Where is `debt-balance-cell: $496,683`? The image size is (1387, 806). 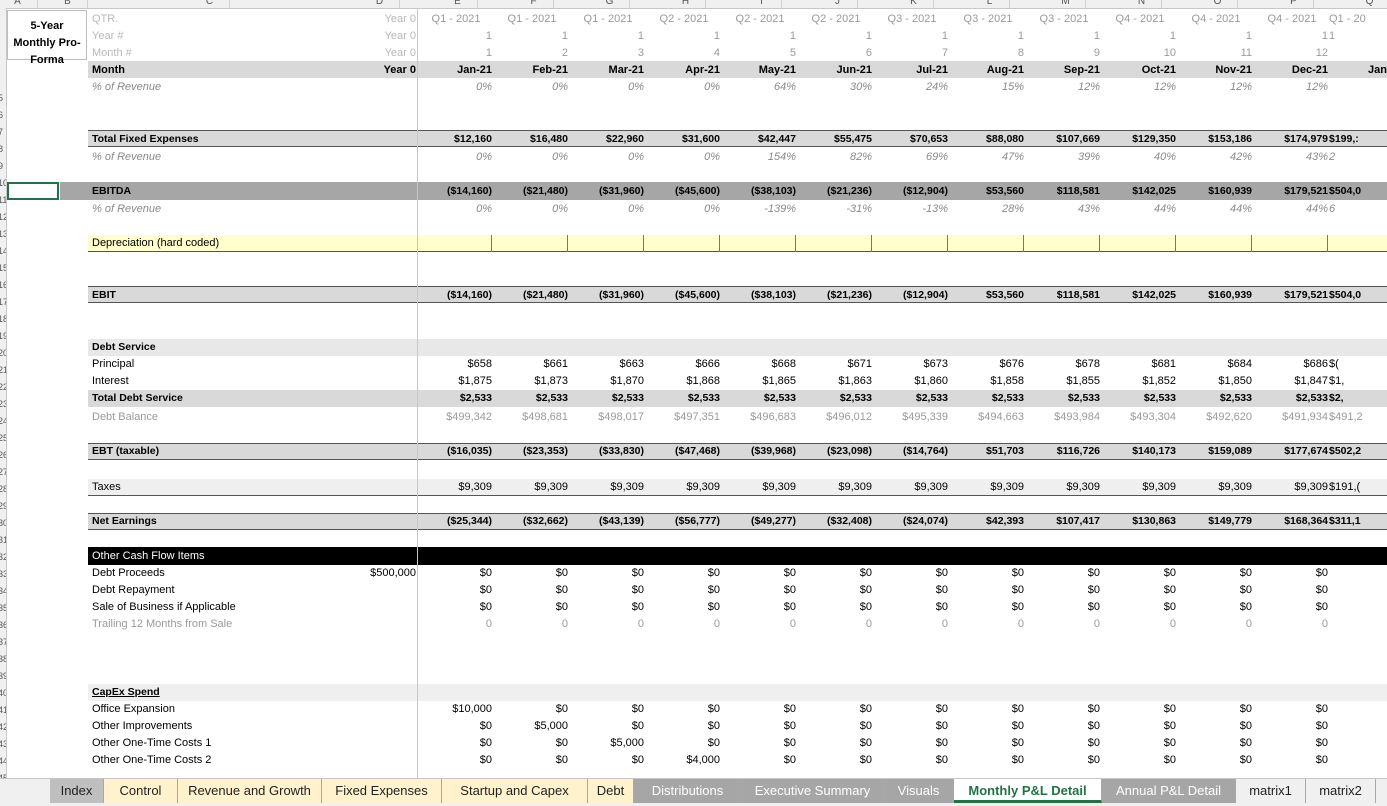
debt-balance-cell: $496,683 is located at coordinates (760, 417).